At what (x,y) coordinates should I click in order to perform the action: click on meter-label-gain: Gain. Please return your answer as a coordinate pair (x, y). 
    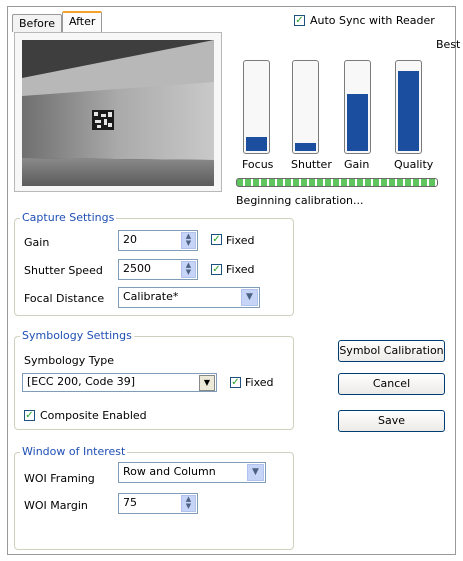
    Looking at the image, I should click on (357, 164).